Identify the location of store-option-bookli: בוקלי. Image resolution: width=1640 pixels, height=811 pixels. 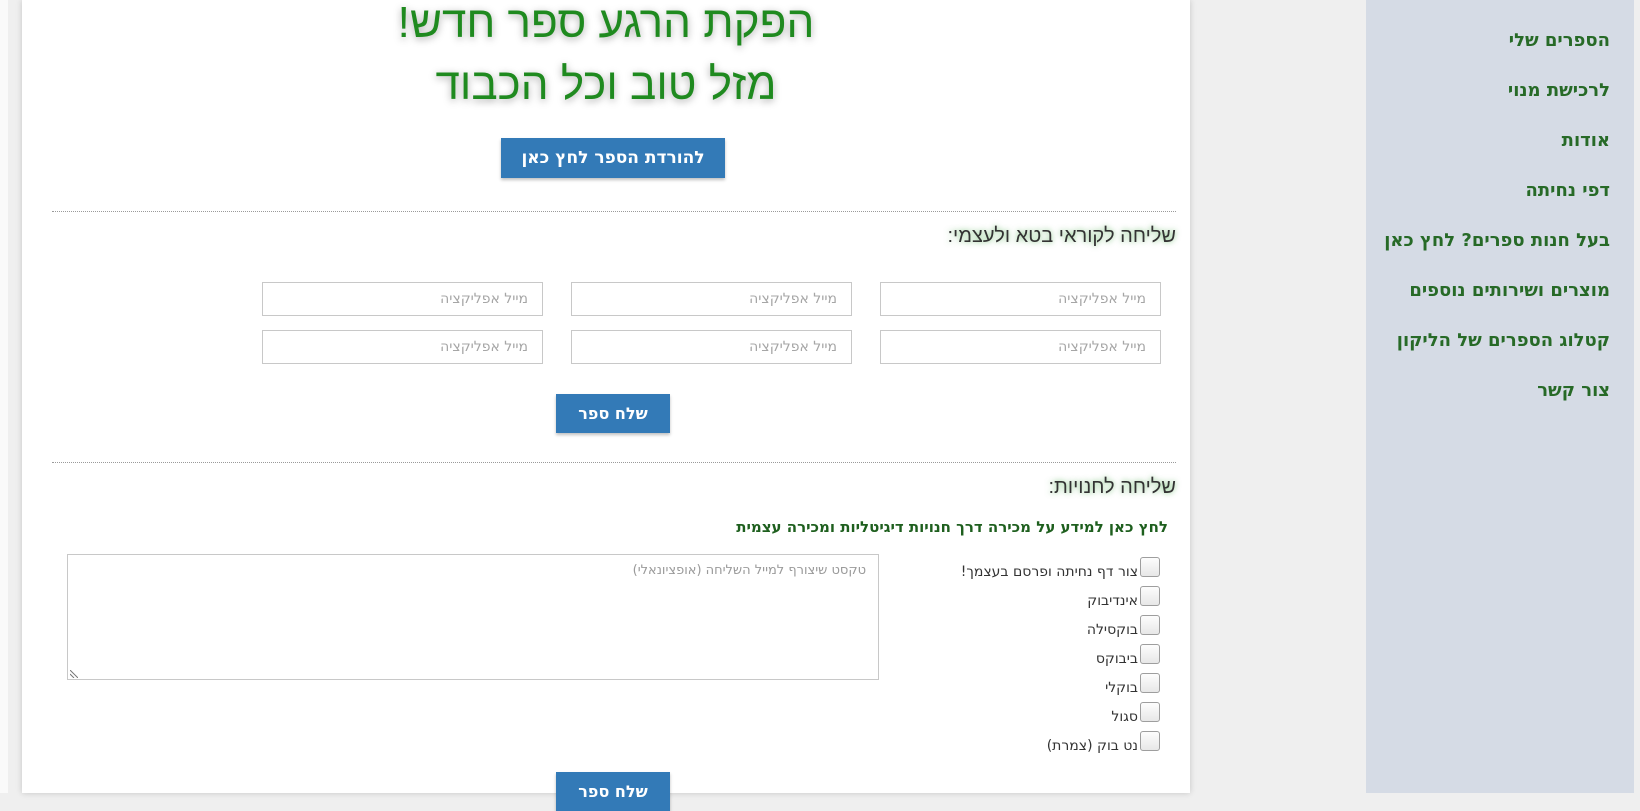
(1132, 684).